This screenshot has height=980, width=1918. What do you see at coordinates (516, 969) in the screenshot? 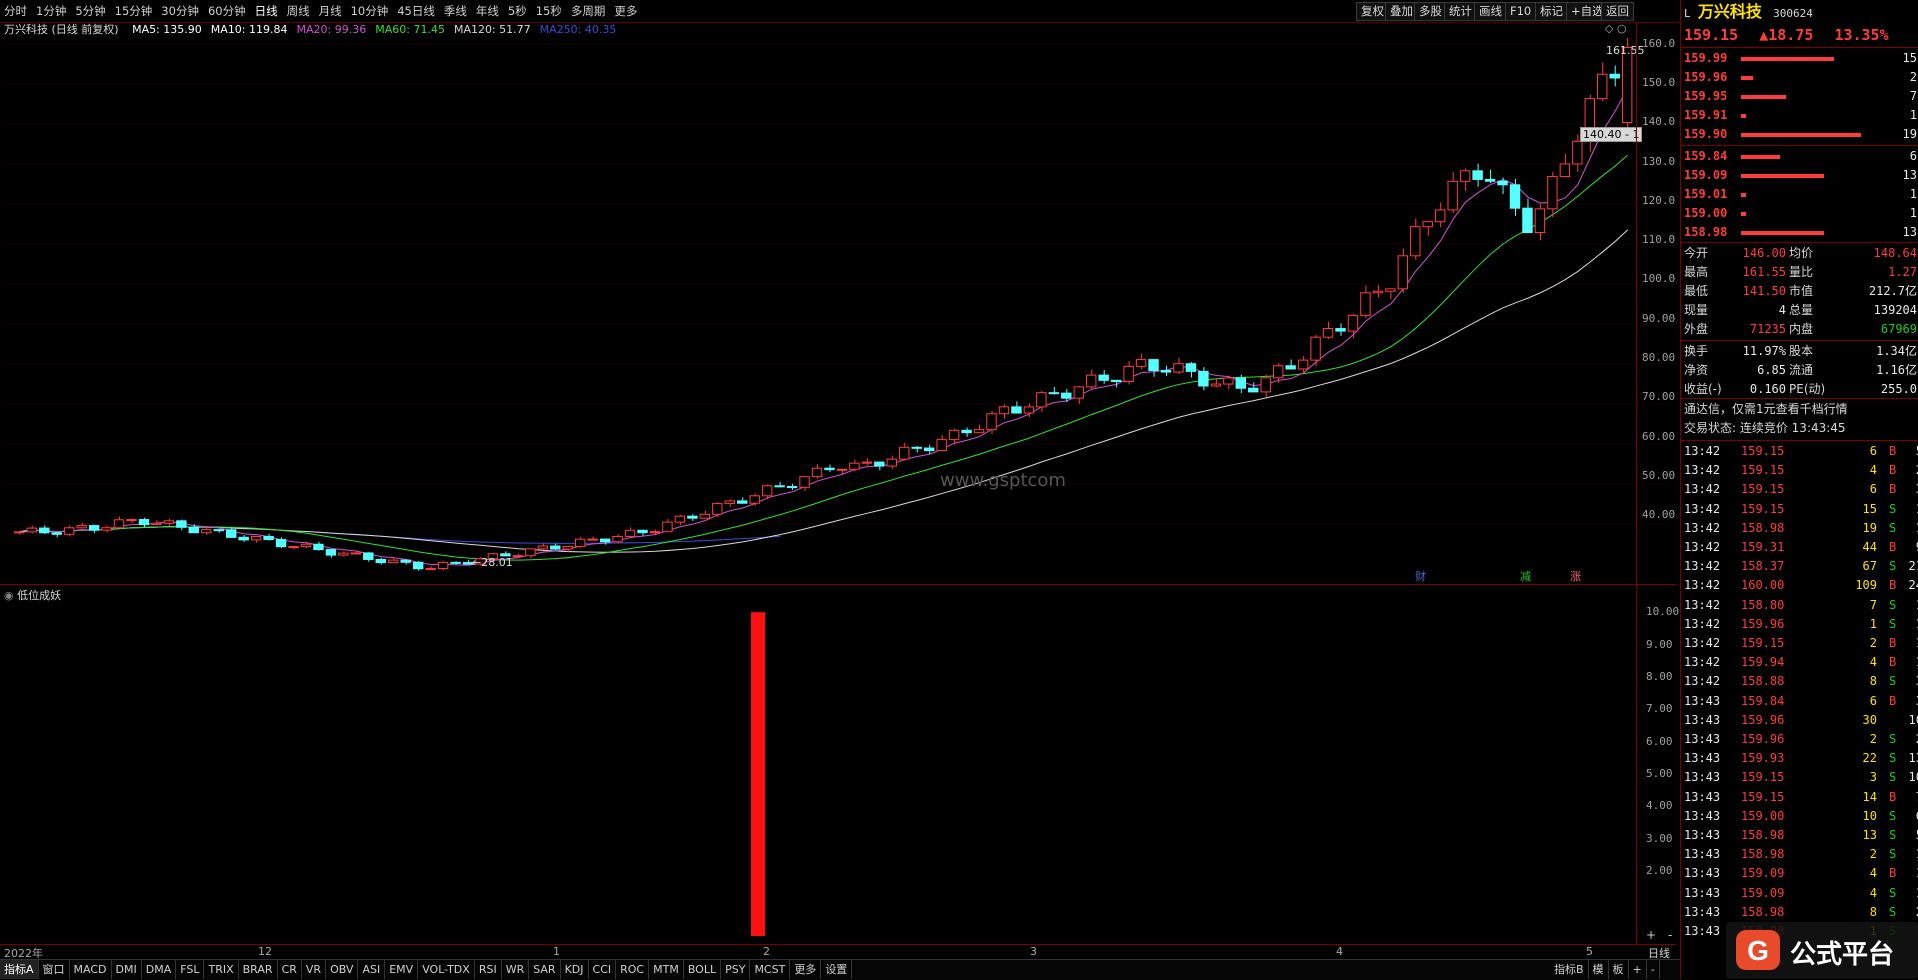
I see `indicator-tab: WR` at bounding box center [516, 969].